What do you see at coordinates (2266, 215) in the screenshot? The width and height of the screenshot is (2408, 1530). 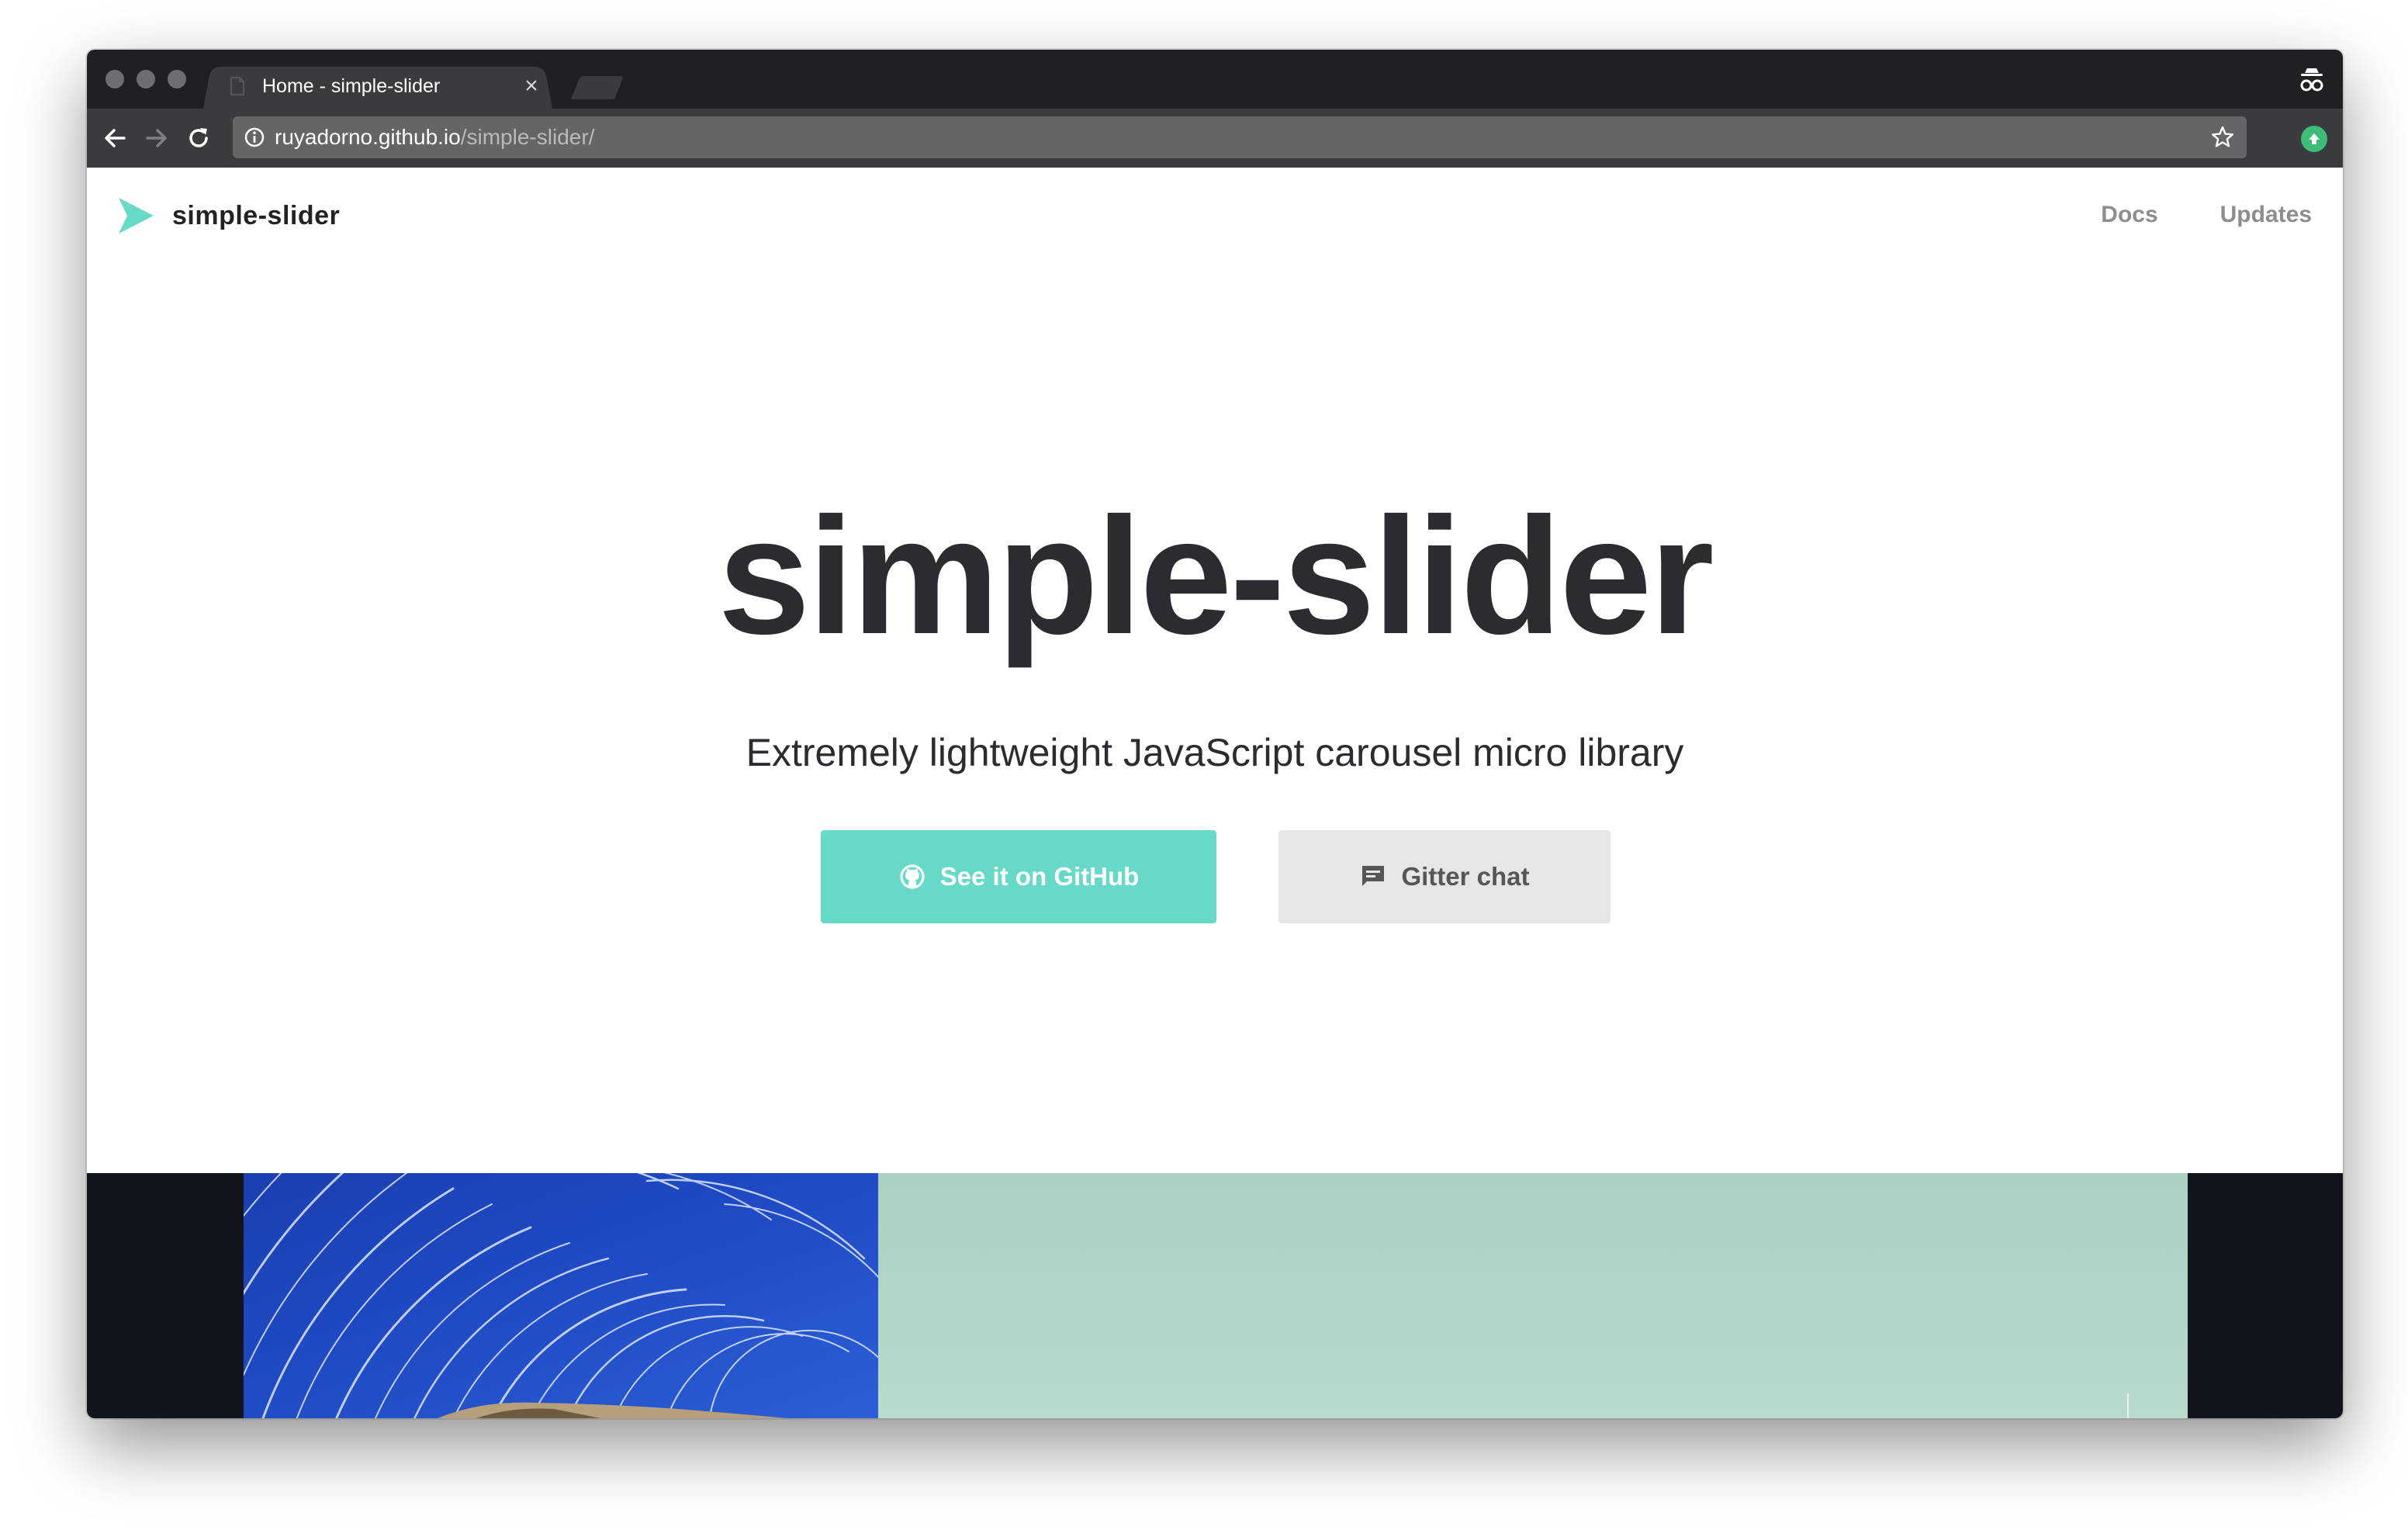 I see `nav-link-updates: Updates` at bounding box center [2266, 215].